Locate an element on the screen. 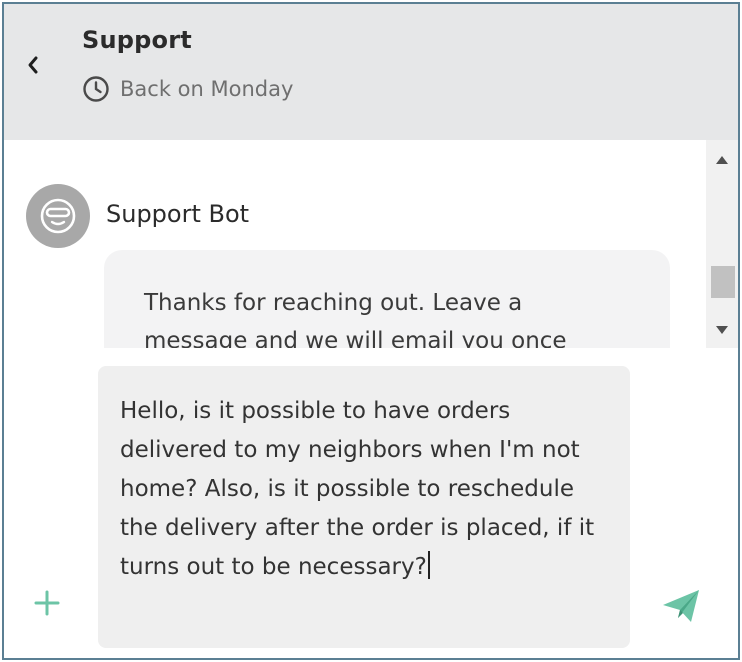  send-plane-icon is located at coordinates (681, 606).